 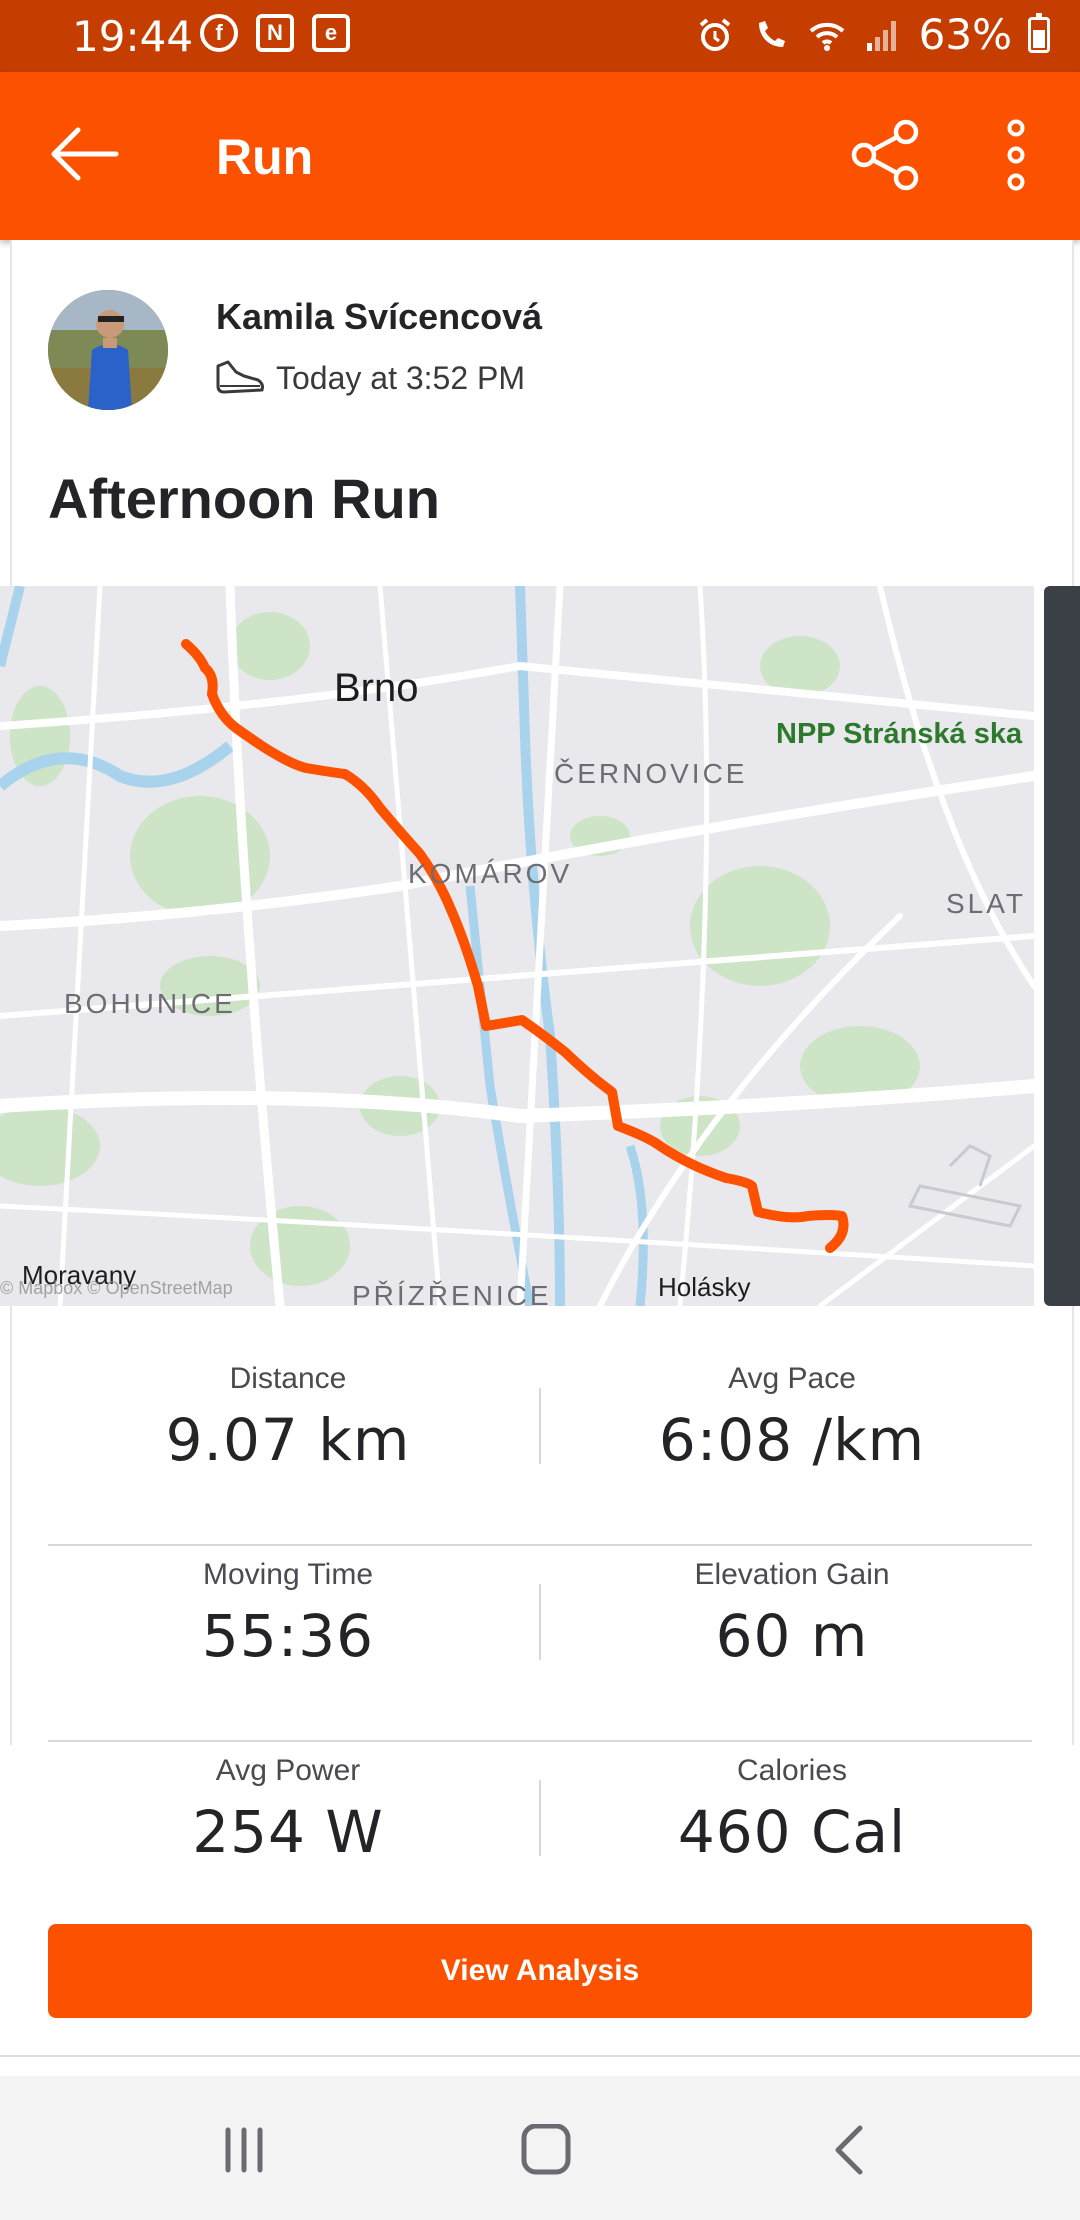 What do you see at coordinates (792, 1636) in the screenshot?
I see `stat-value: 60 m` at bounding box center [792, 1636].